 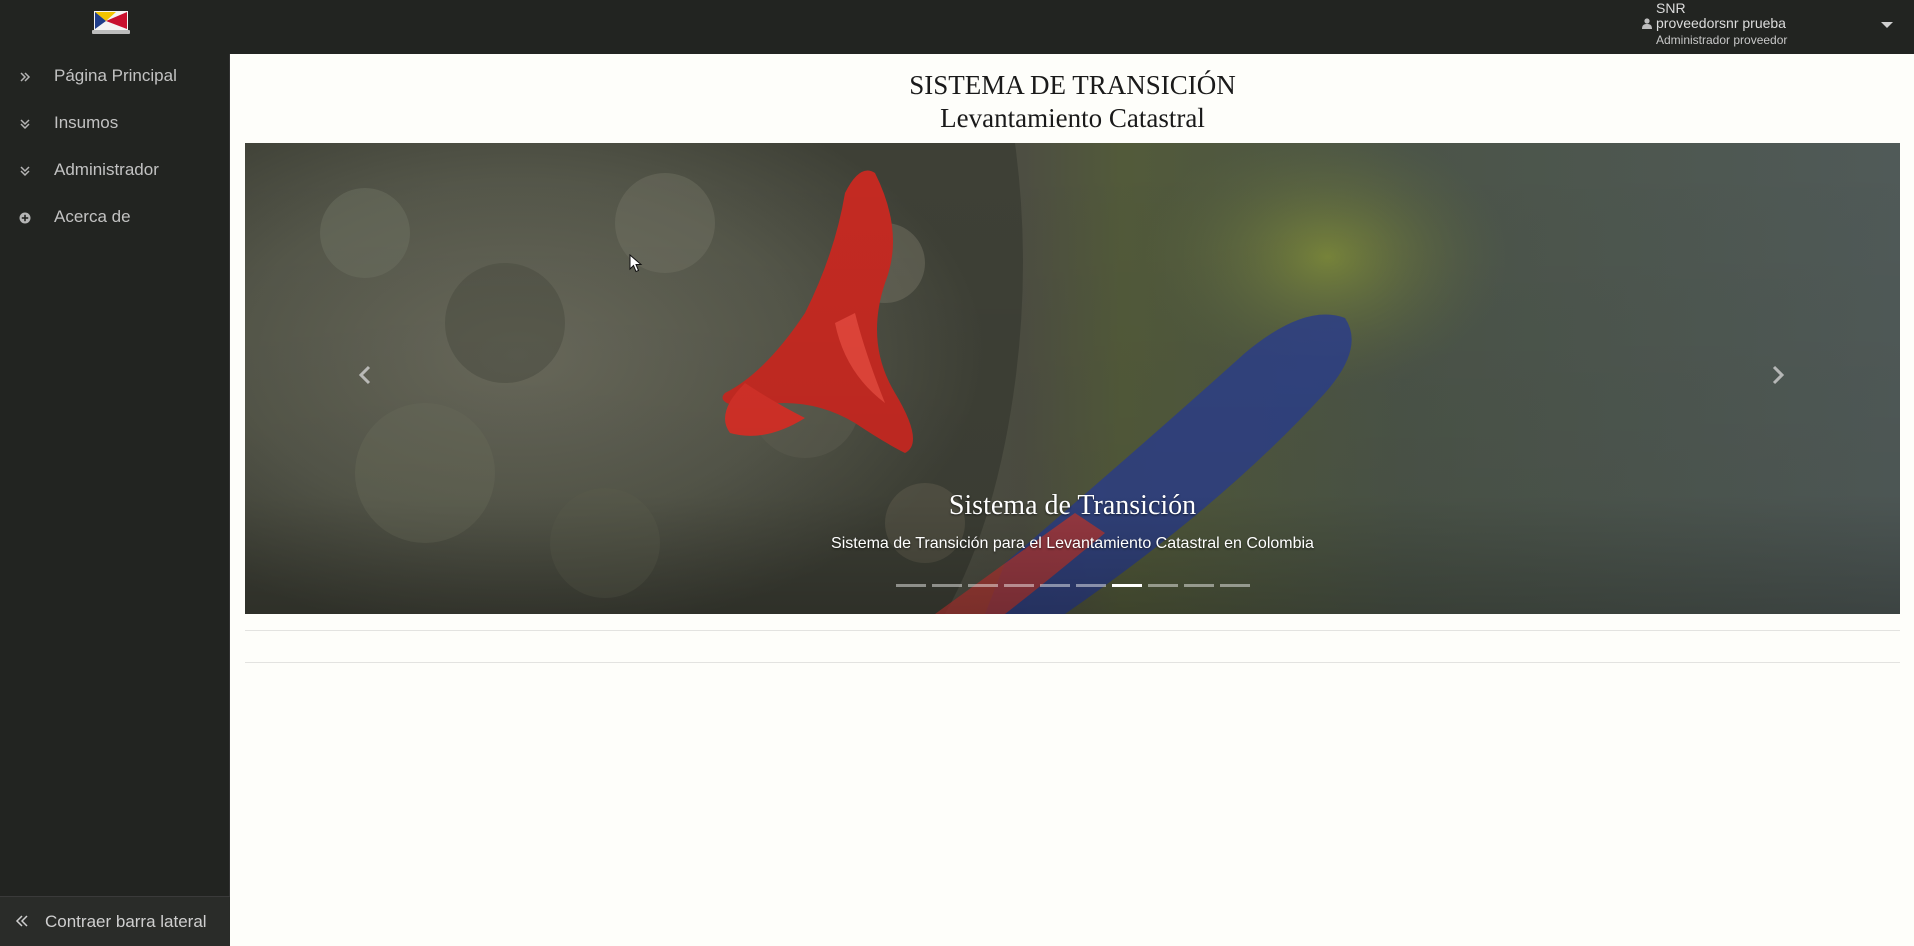 I want to click on caret-down-icon, so click(x=1887, y=25).